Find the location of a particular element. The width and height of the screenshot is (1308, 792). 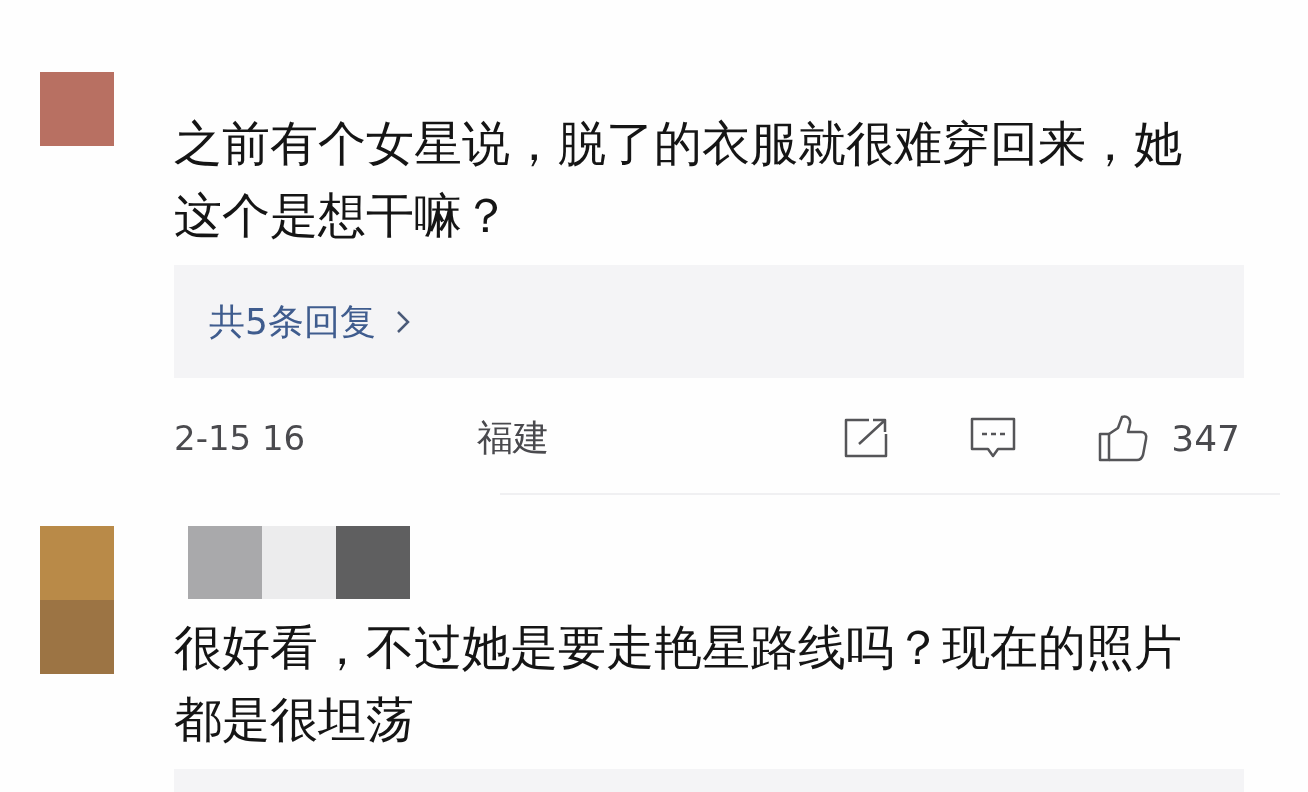

view-replies-link: 共5条回复 is located at coordinates (309, 321).